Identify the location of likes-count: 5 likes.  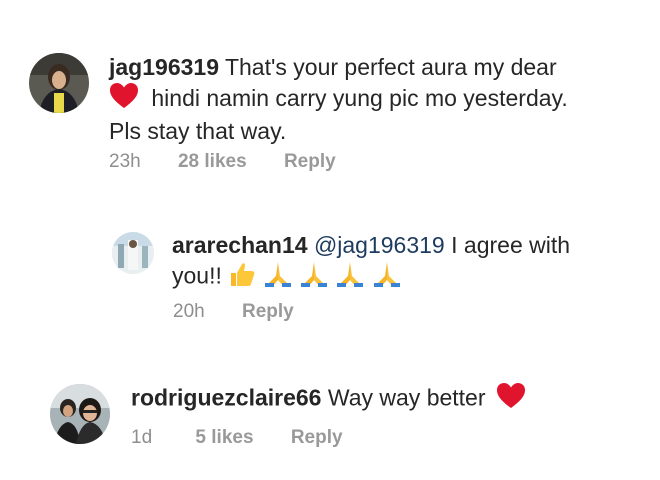
(224, 438).